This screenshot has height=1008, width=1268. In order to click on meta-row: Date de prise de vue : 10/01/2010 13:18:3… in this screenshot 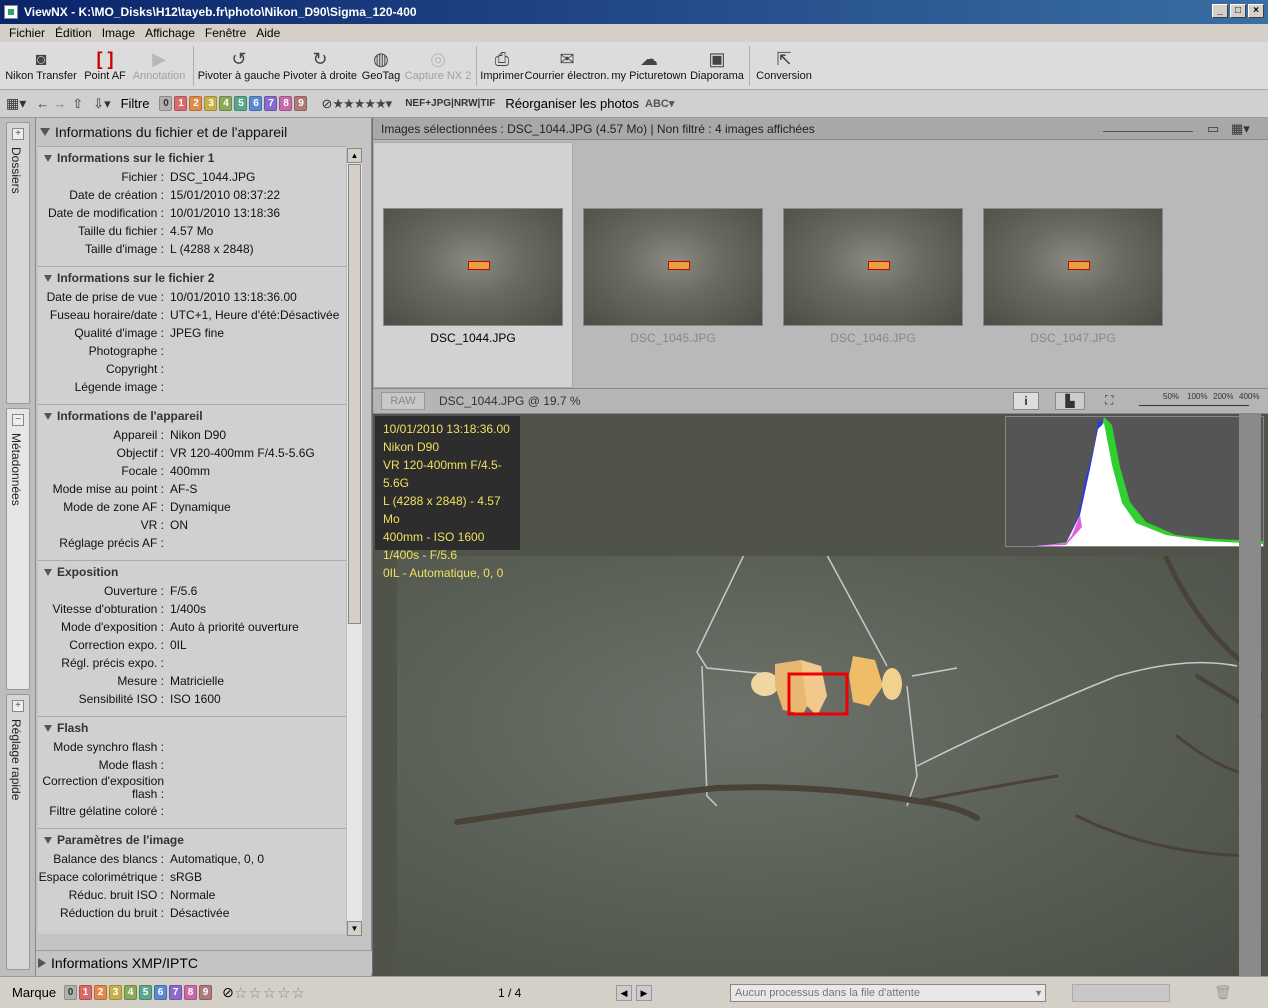, I will do `click(192, 297)`.